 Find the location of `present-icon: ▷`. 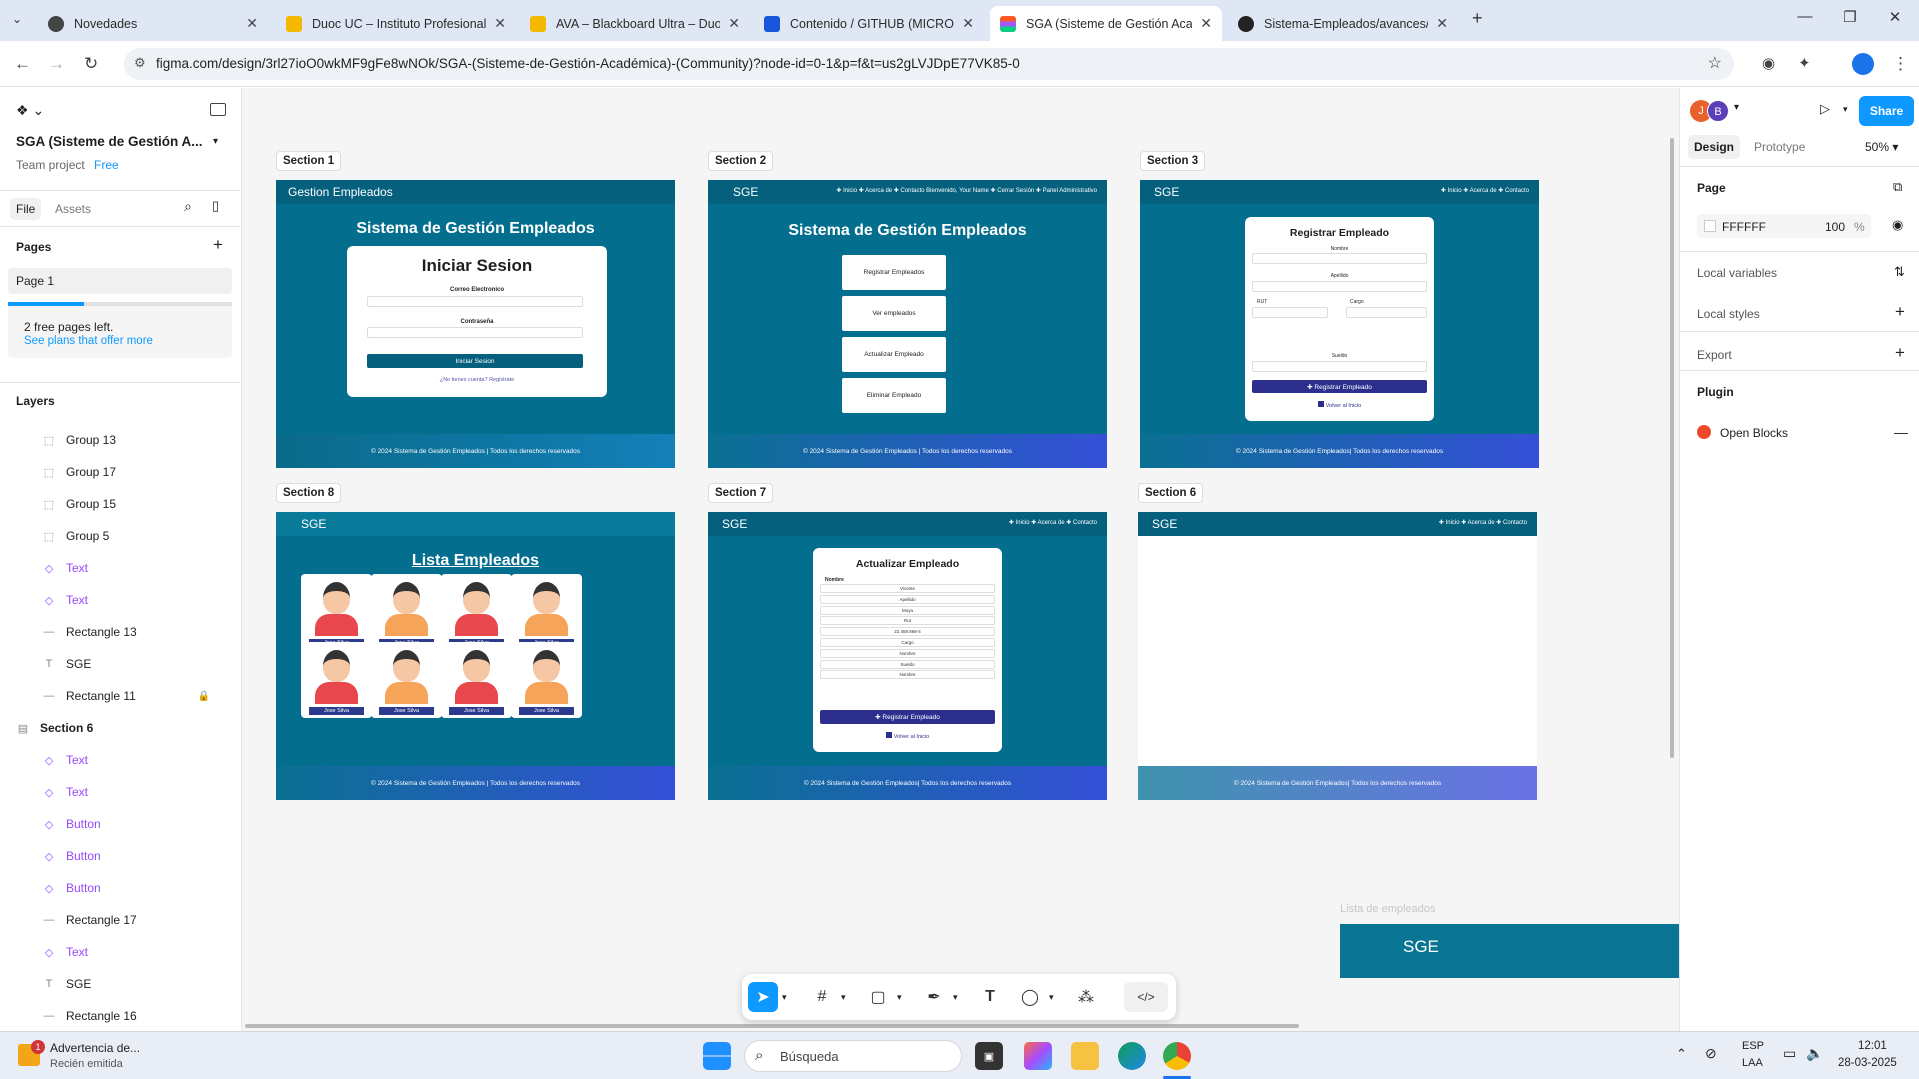

present-icon: ▷ is located at coordinates (1825, 109).